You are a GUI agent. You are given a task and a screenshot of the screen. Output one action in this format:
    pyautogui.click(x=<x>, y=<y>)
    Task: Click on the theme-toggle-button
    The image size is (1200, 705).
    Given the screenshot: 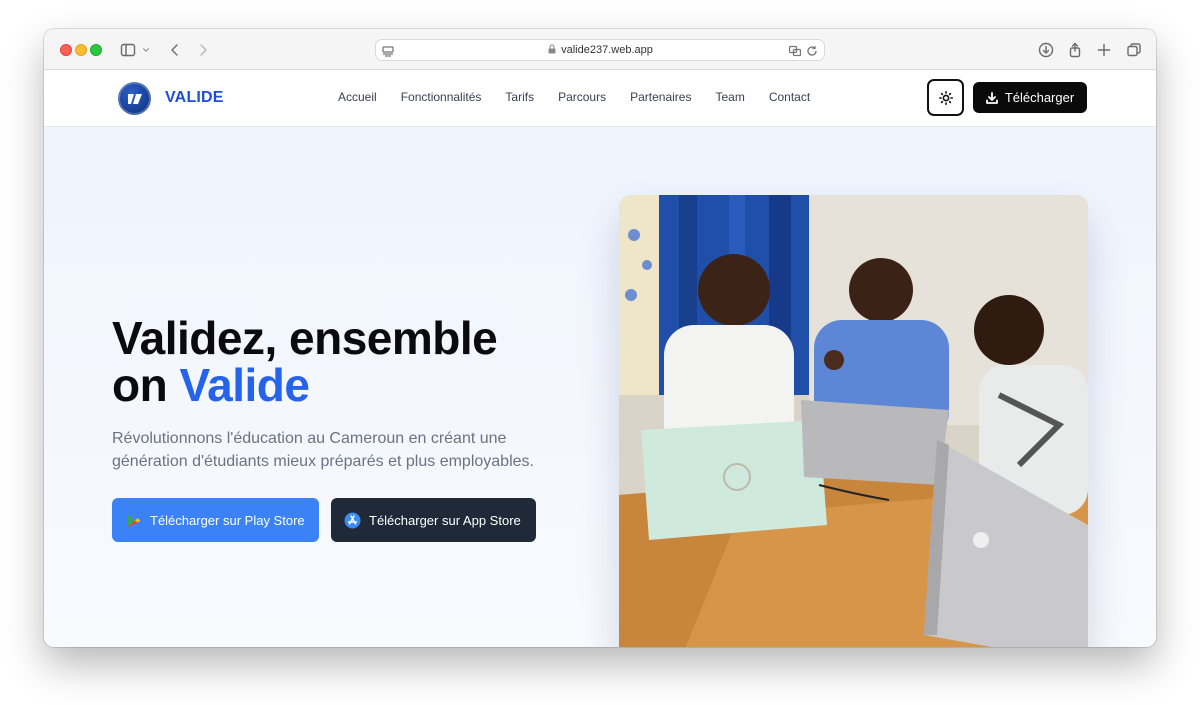 What is the action you would take?
    pyautogui.click(x=945, y=97)
    